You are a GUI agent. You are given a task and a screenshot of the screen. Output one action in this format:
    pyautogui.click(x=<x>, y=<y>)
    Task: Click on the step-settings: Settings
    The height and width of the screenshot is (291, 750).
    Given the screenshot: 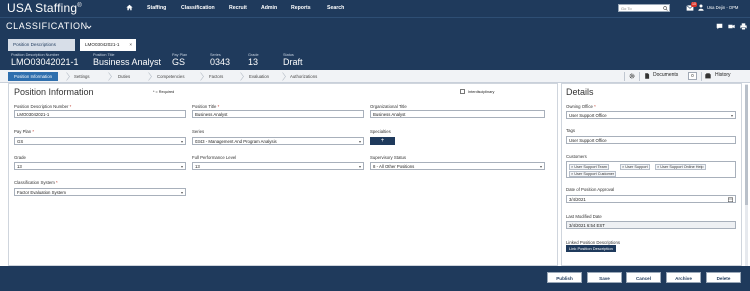 What is the action you would take?
    pyautogui.click(x=82, y=76)
    